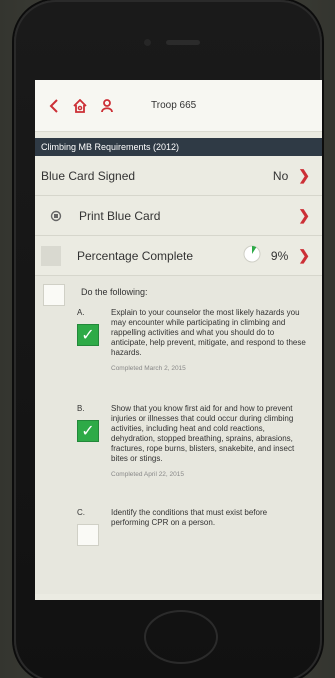 This screenshot has height=678, width=335. What do you see at coordinates (280, 175) in the screenshot?
I see `blue-card-signed-value: No` at bounding box center [280, 175].